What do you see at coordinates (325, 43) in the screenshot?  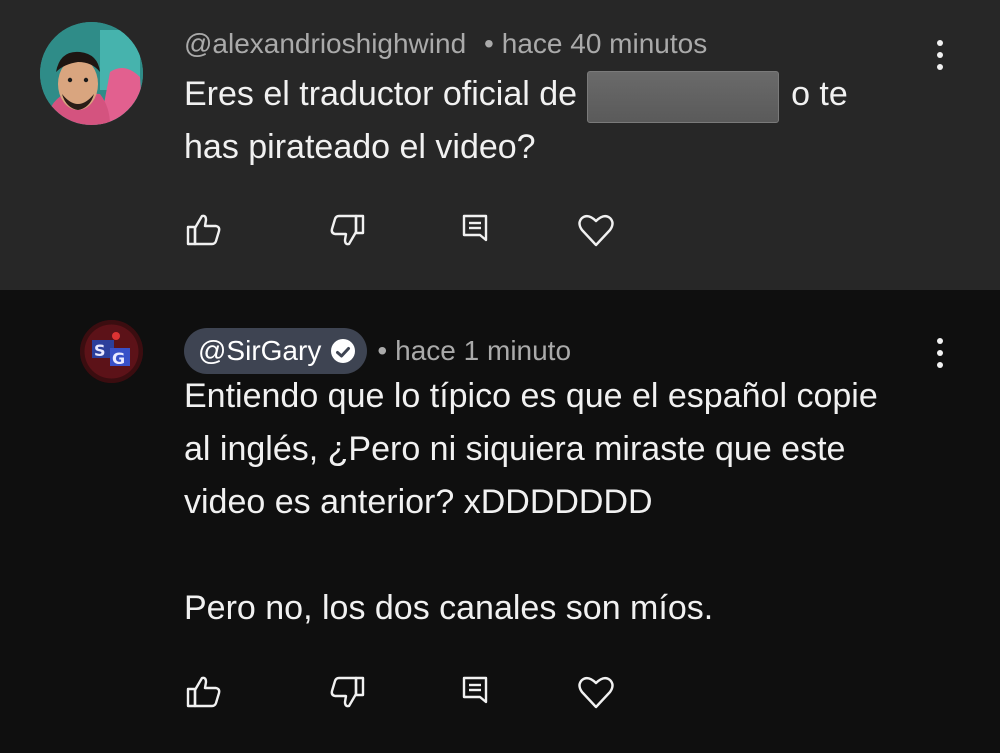 I see `author-name: @alexandrioshighwind` at bounding box center [325, 43].